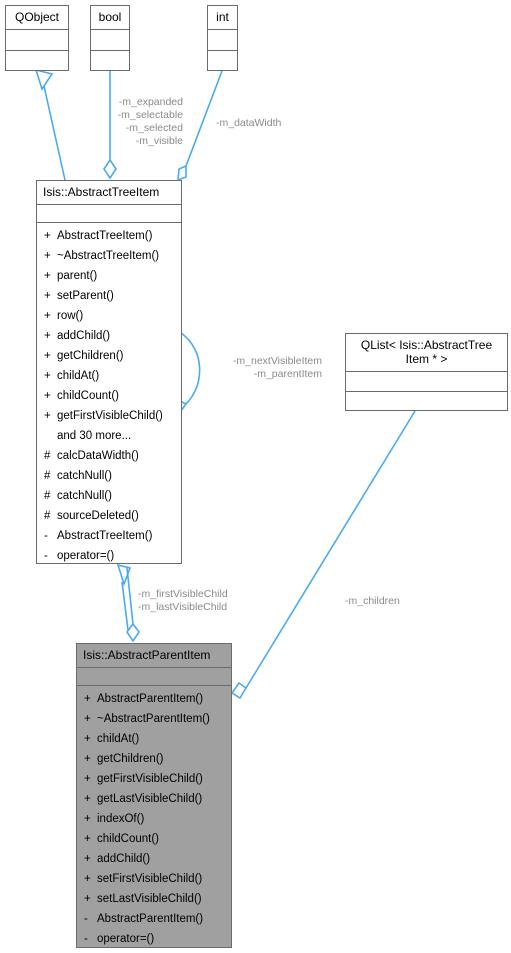 The height and width of the screenshot is (953, 511). Describe the element at coordinates (183, 600) in the screenshot. I see `edge-label-visible-child-fields: -m_firstVisibleChild -m_lastVisibleChild` at that location.